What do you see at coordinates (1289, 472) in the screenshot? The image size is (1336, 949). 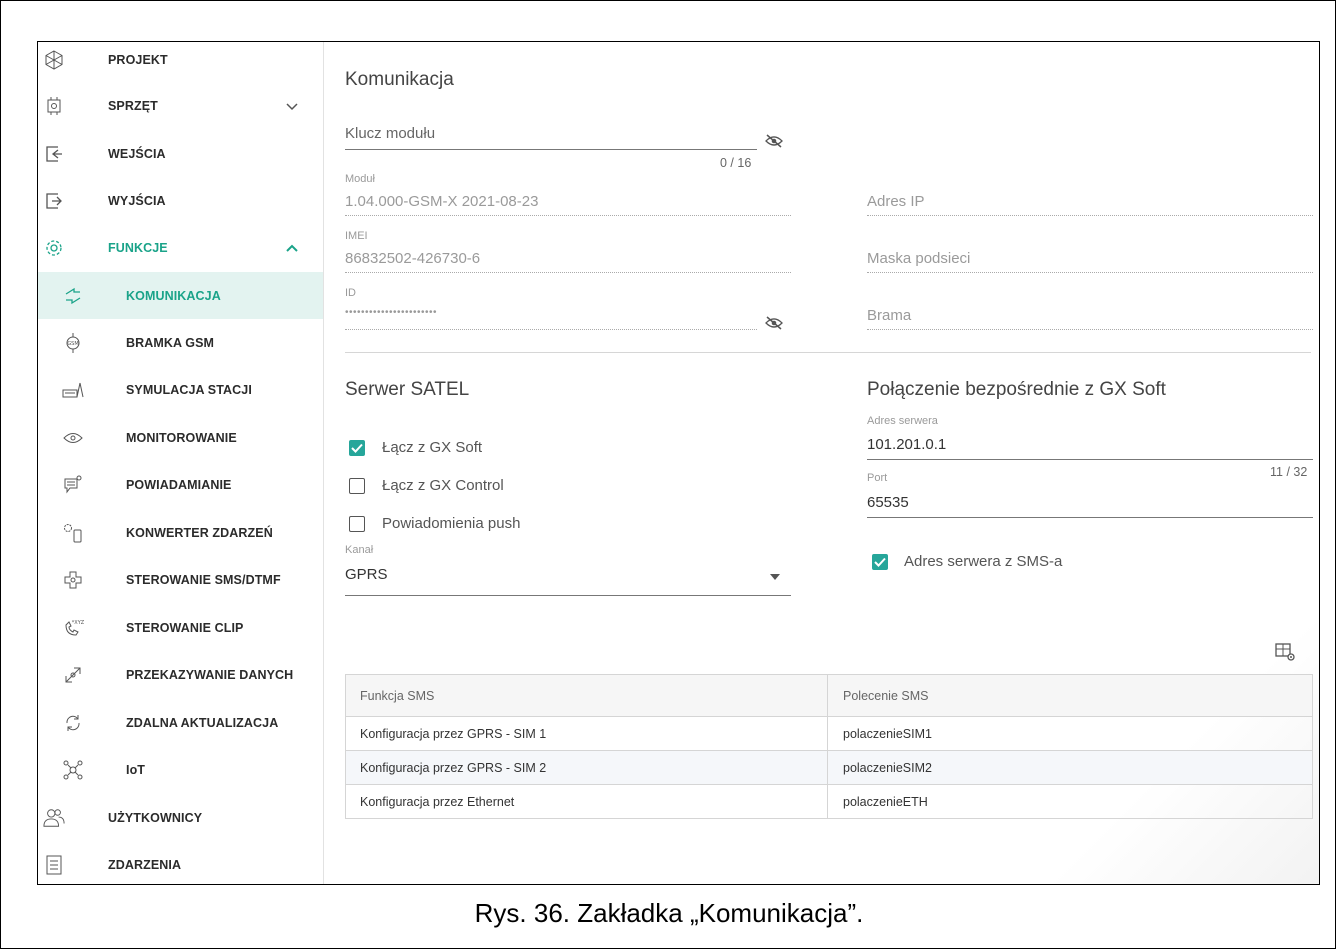 I see `server-address-counter: 11 / 32` at bounding box center [1289, 472].